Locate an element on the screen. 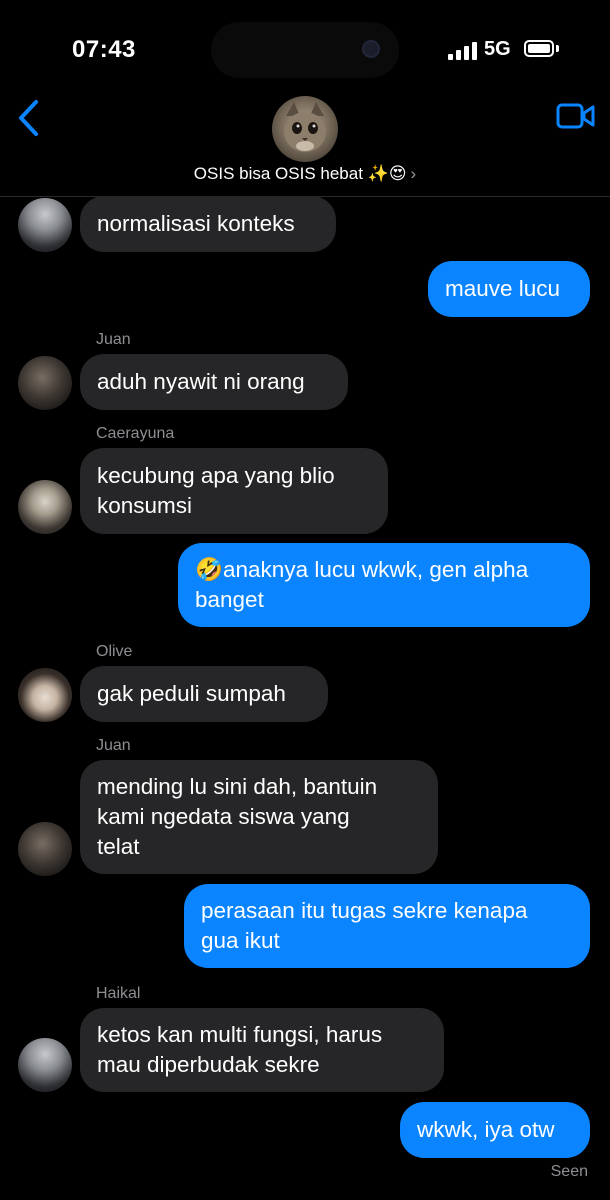  chevron-left-icon is located at coordinates (28, 118).